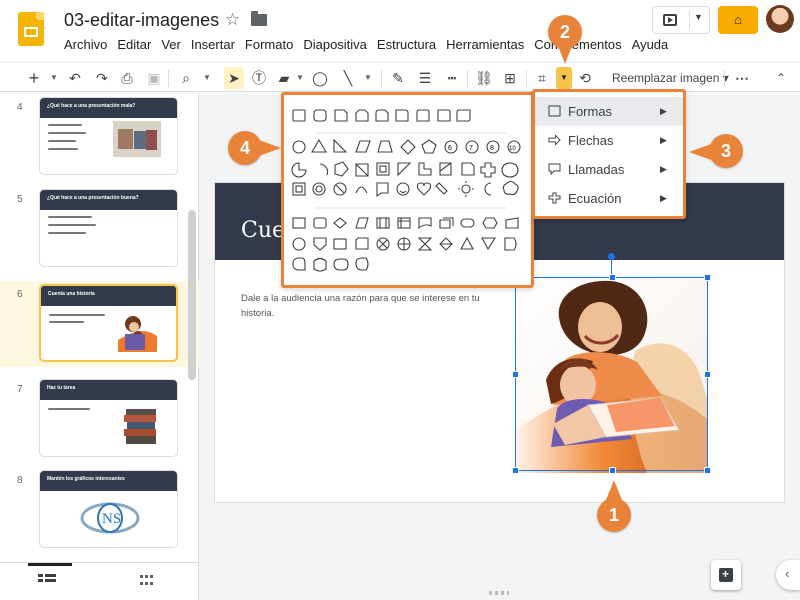 This screenshot has height=600, width=800. Describe the element at coordinates (319, 145) in the screenshot. I see `triangle-shape` at that location.